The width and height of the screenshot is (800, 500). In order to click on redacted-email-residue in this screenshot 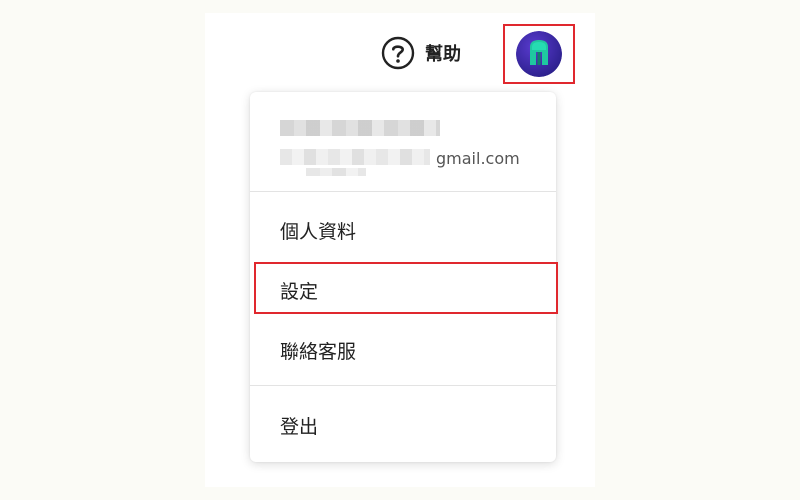, I will do `click(336, 172)`.